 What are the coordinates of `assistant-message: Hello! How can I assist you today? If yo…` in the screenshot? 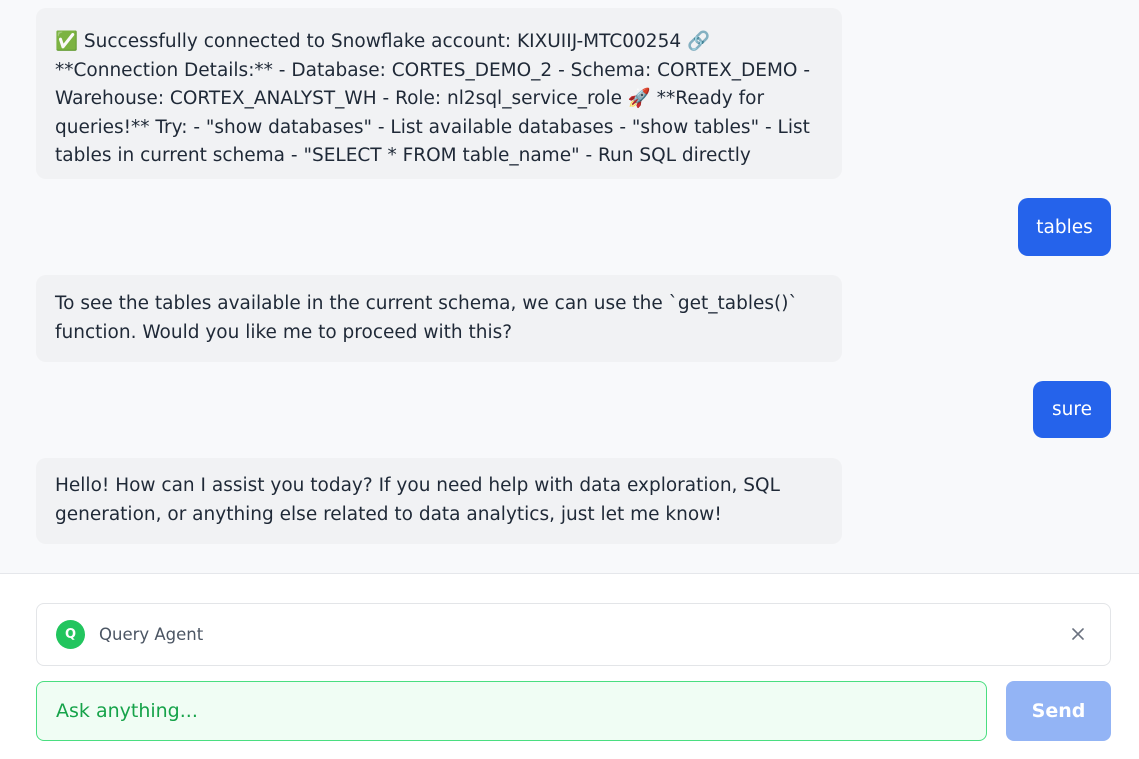 It's located at (439, 501).